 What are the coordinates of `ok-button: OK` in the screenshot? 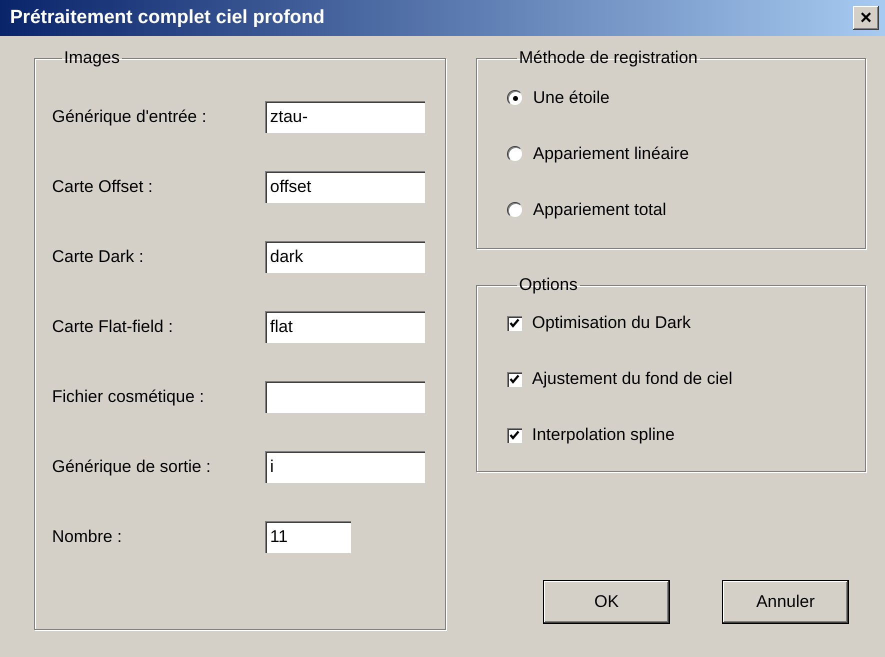 It's located at (606, 602).